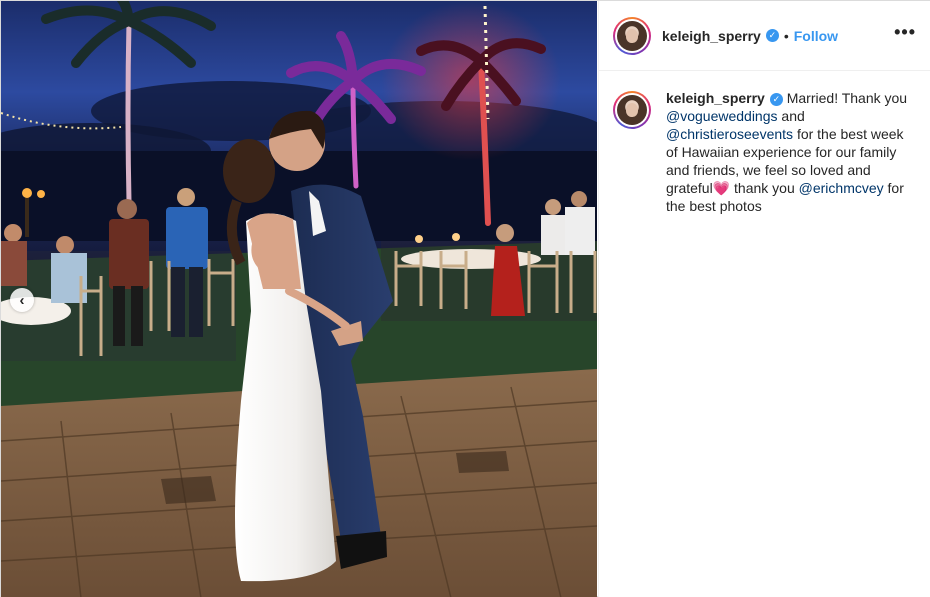  Describe the element at coordinates (793, 116) in the screenshot. I see `caption-text-2: and` at that location.